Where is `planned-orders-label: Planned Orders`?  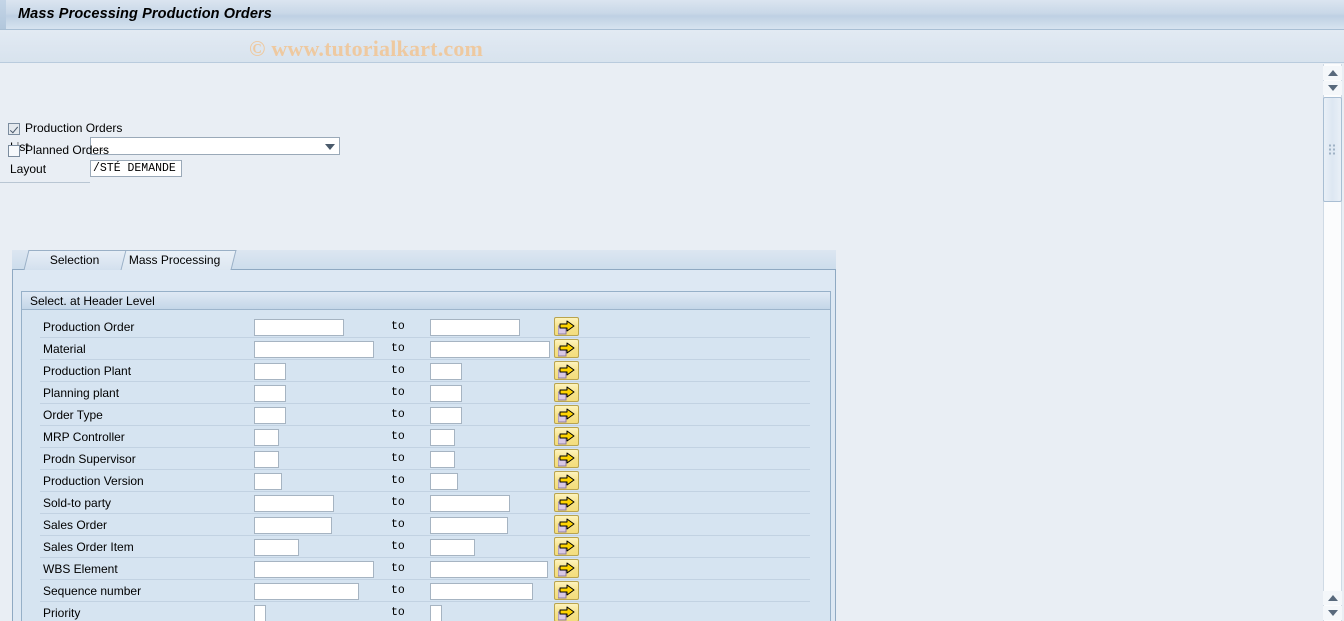 planned-orders-label: Planned Orders is located at coordinates (67, 150).